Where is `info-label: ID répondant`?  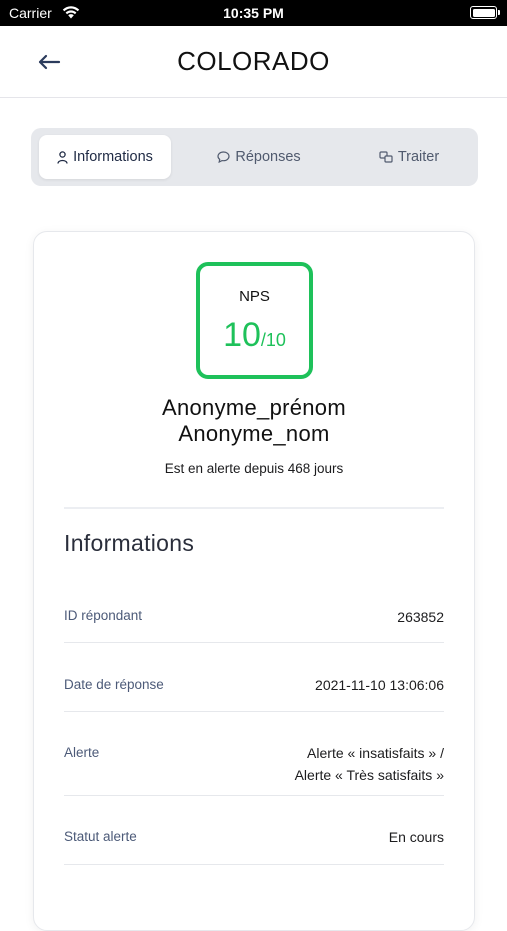
info-label: ID répondant is located at coordinates (103, 615).